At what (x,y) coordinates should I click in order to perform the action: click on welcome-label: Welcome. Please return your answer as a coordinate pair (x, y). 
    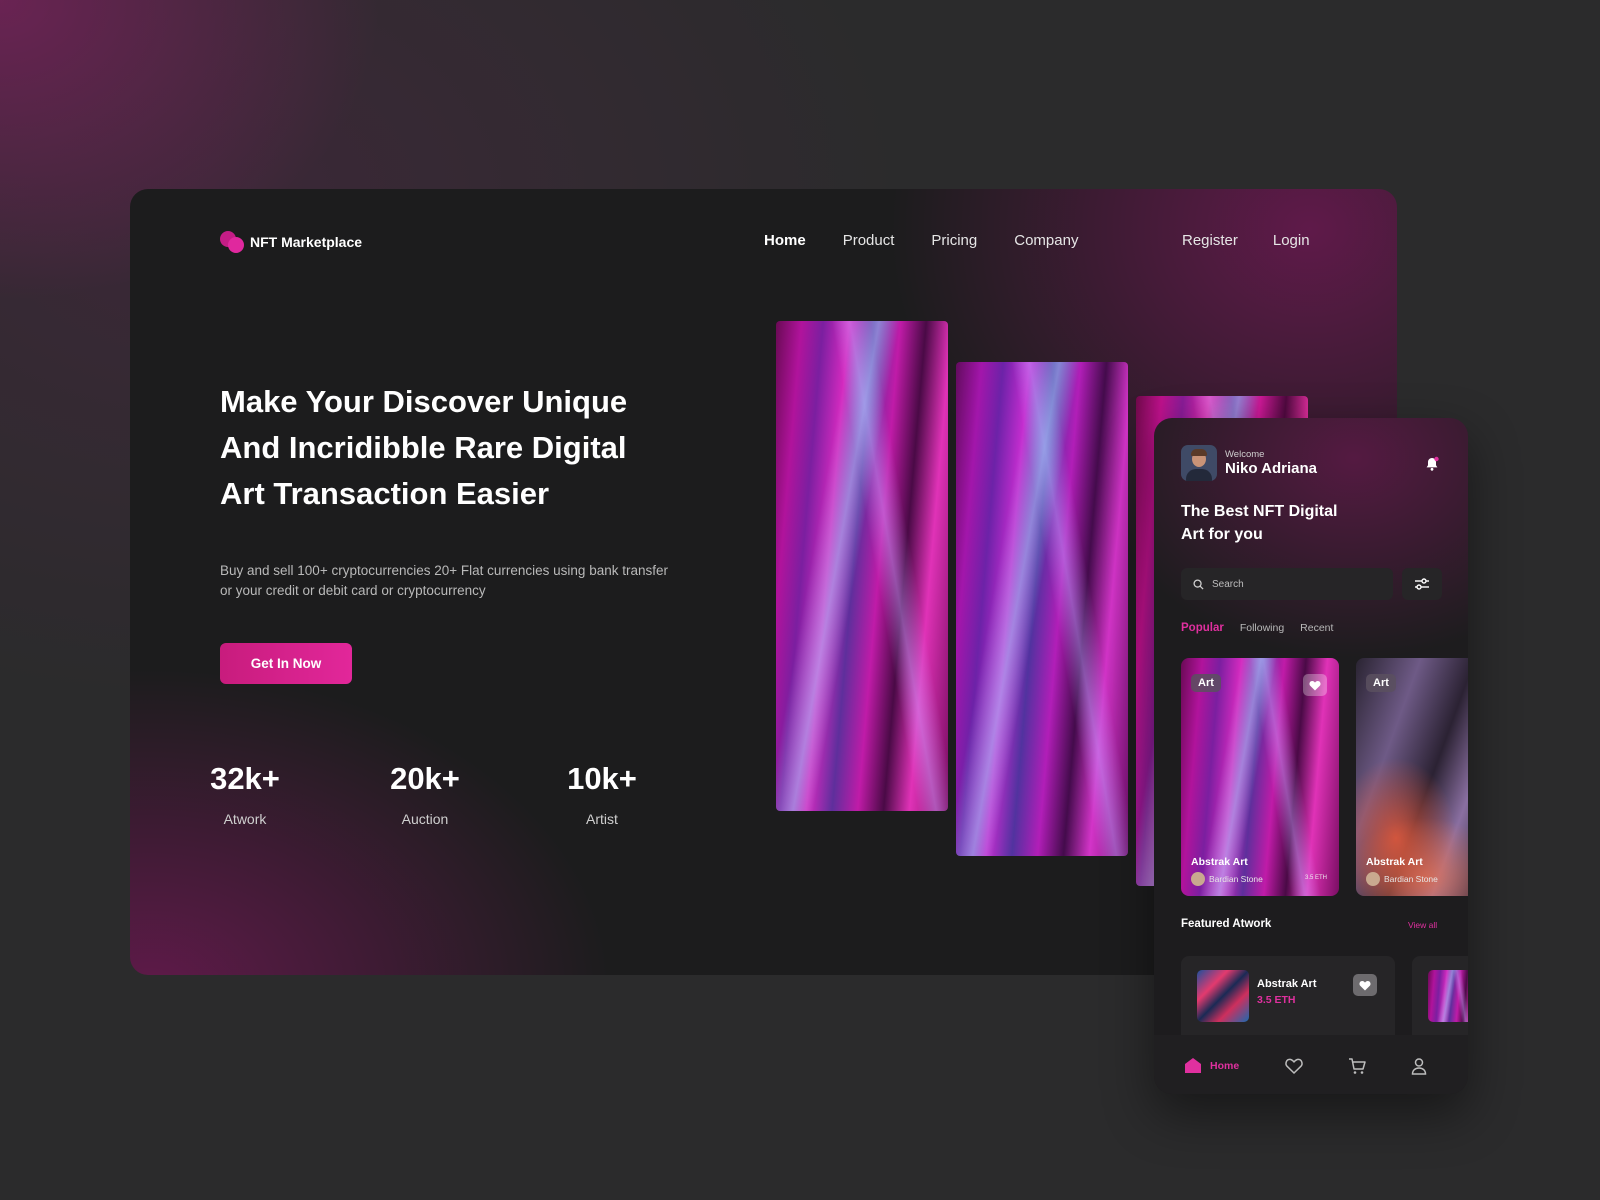
    Looking at the image, I should click on (1245, 454).